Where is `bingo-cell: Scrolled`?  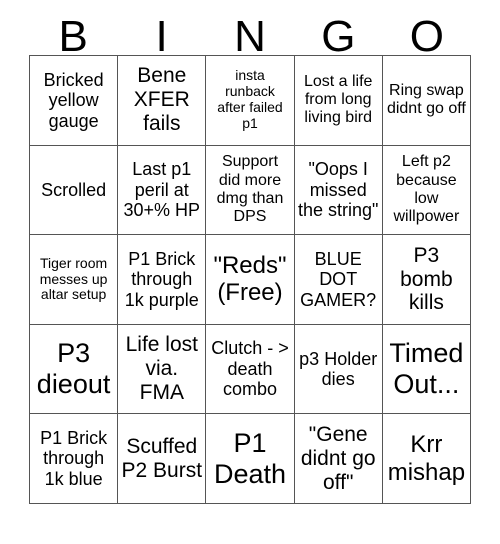
bingo-cell: Scrolled is located at coordinates (74, 190).